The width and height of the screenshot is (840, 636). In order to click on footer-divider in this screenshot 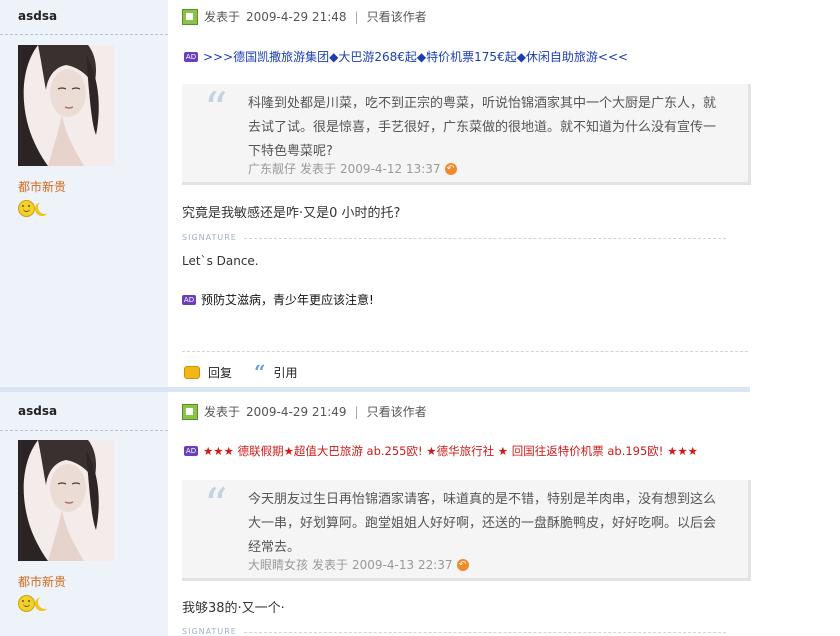, I will do `click(465, 351)`.